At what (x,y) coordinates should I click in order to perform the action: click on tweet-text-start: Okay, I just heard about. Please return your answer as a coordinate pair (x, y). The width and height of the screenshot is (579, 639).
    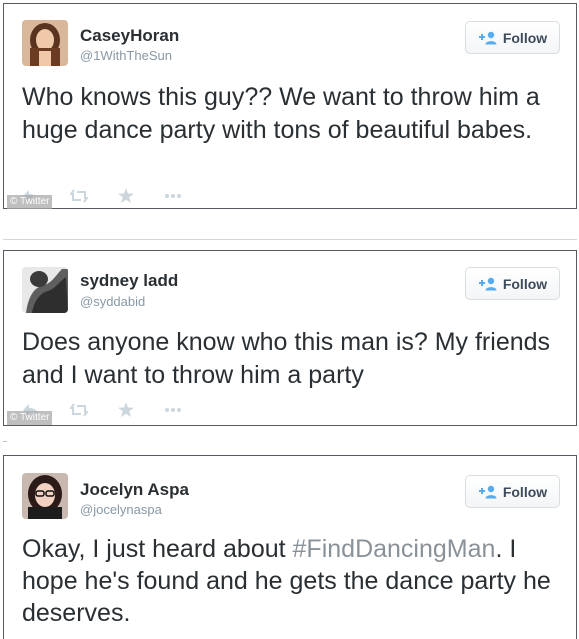
    Looking at the image, I should click on (157, 549).